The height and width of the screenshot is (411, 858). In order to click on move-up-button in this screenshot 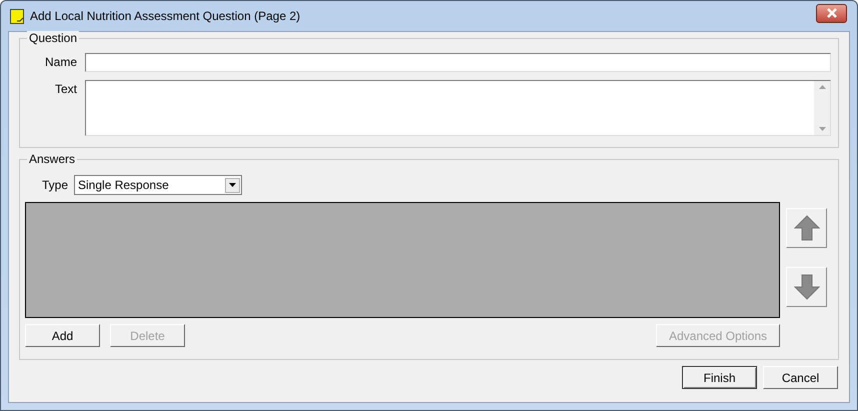, I will do `click(806, 228)`.